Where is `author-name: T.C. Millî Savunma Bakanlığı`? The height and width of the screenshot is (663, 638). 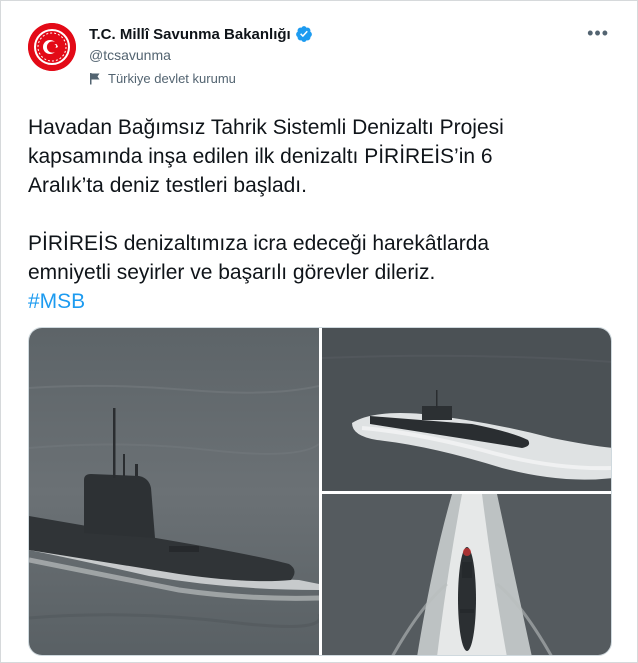
author-name: T.C. Millî Savunma Bakanlığı is located at coordinates (190, 34).